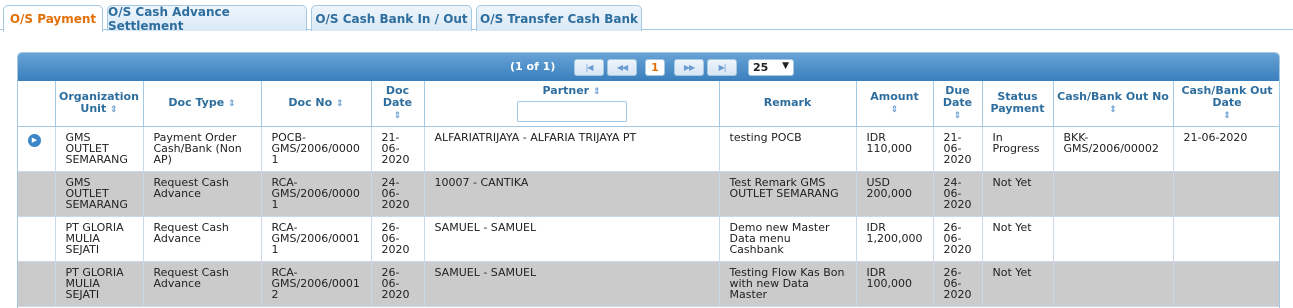  I want to click on first-page-icon: |◀, so click(589, 67).